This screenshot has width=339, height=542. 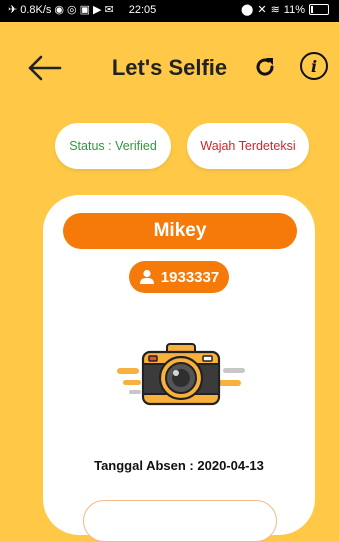 I want to click on network-speed: 0.8K/s, so click(x=36, y=10).